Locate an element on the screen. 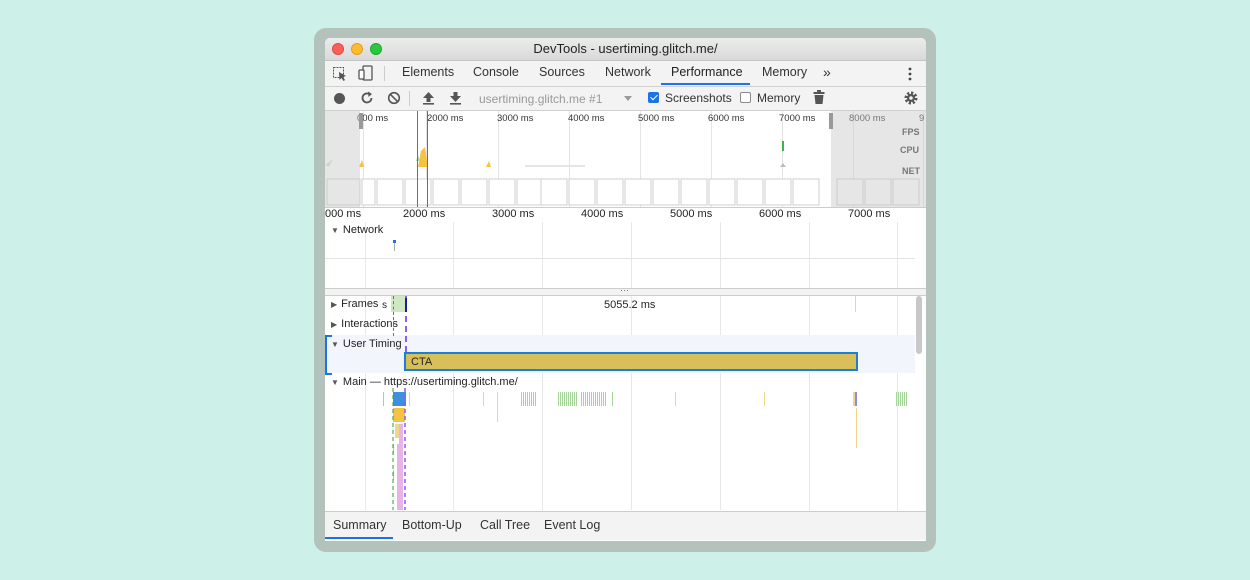  title-bar: DevTools - usertiming.glitch.me/ is located at coordinates (625, 49).